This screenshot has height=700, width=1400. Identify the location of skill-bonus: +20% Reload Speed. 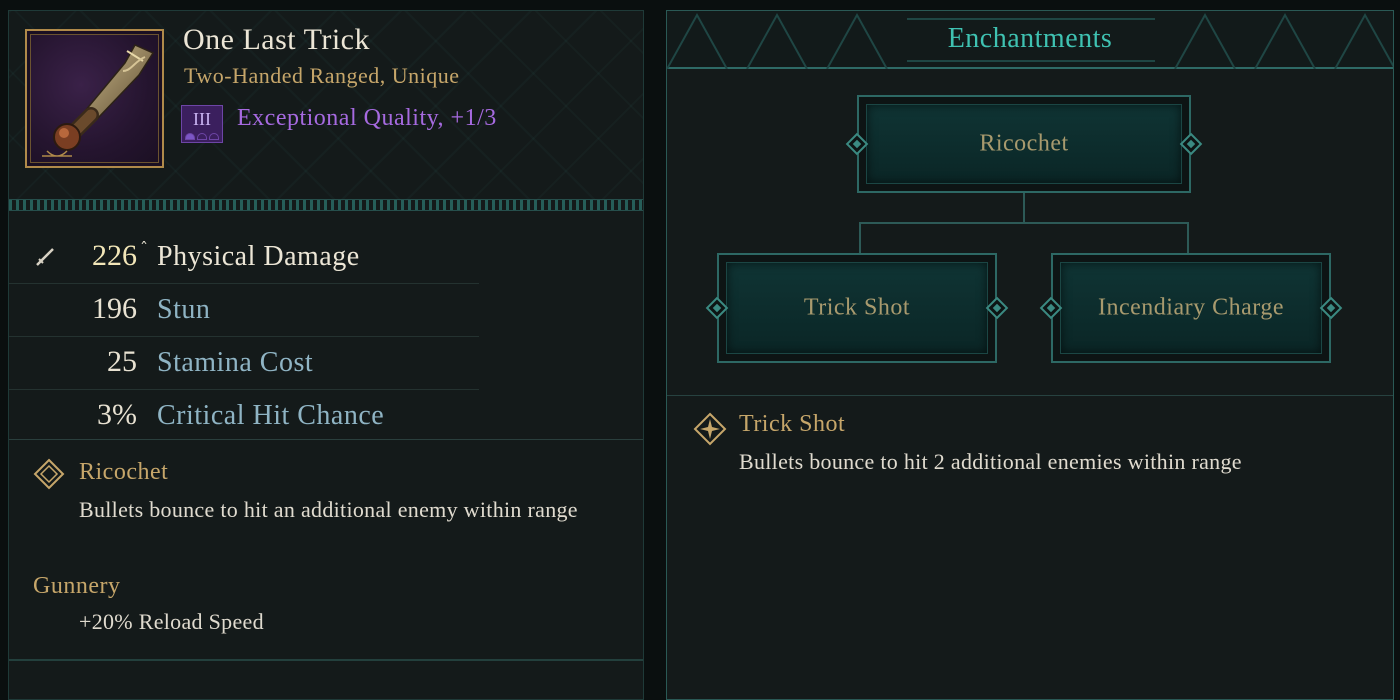
(171, 621).